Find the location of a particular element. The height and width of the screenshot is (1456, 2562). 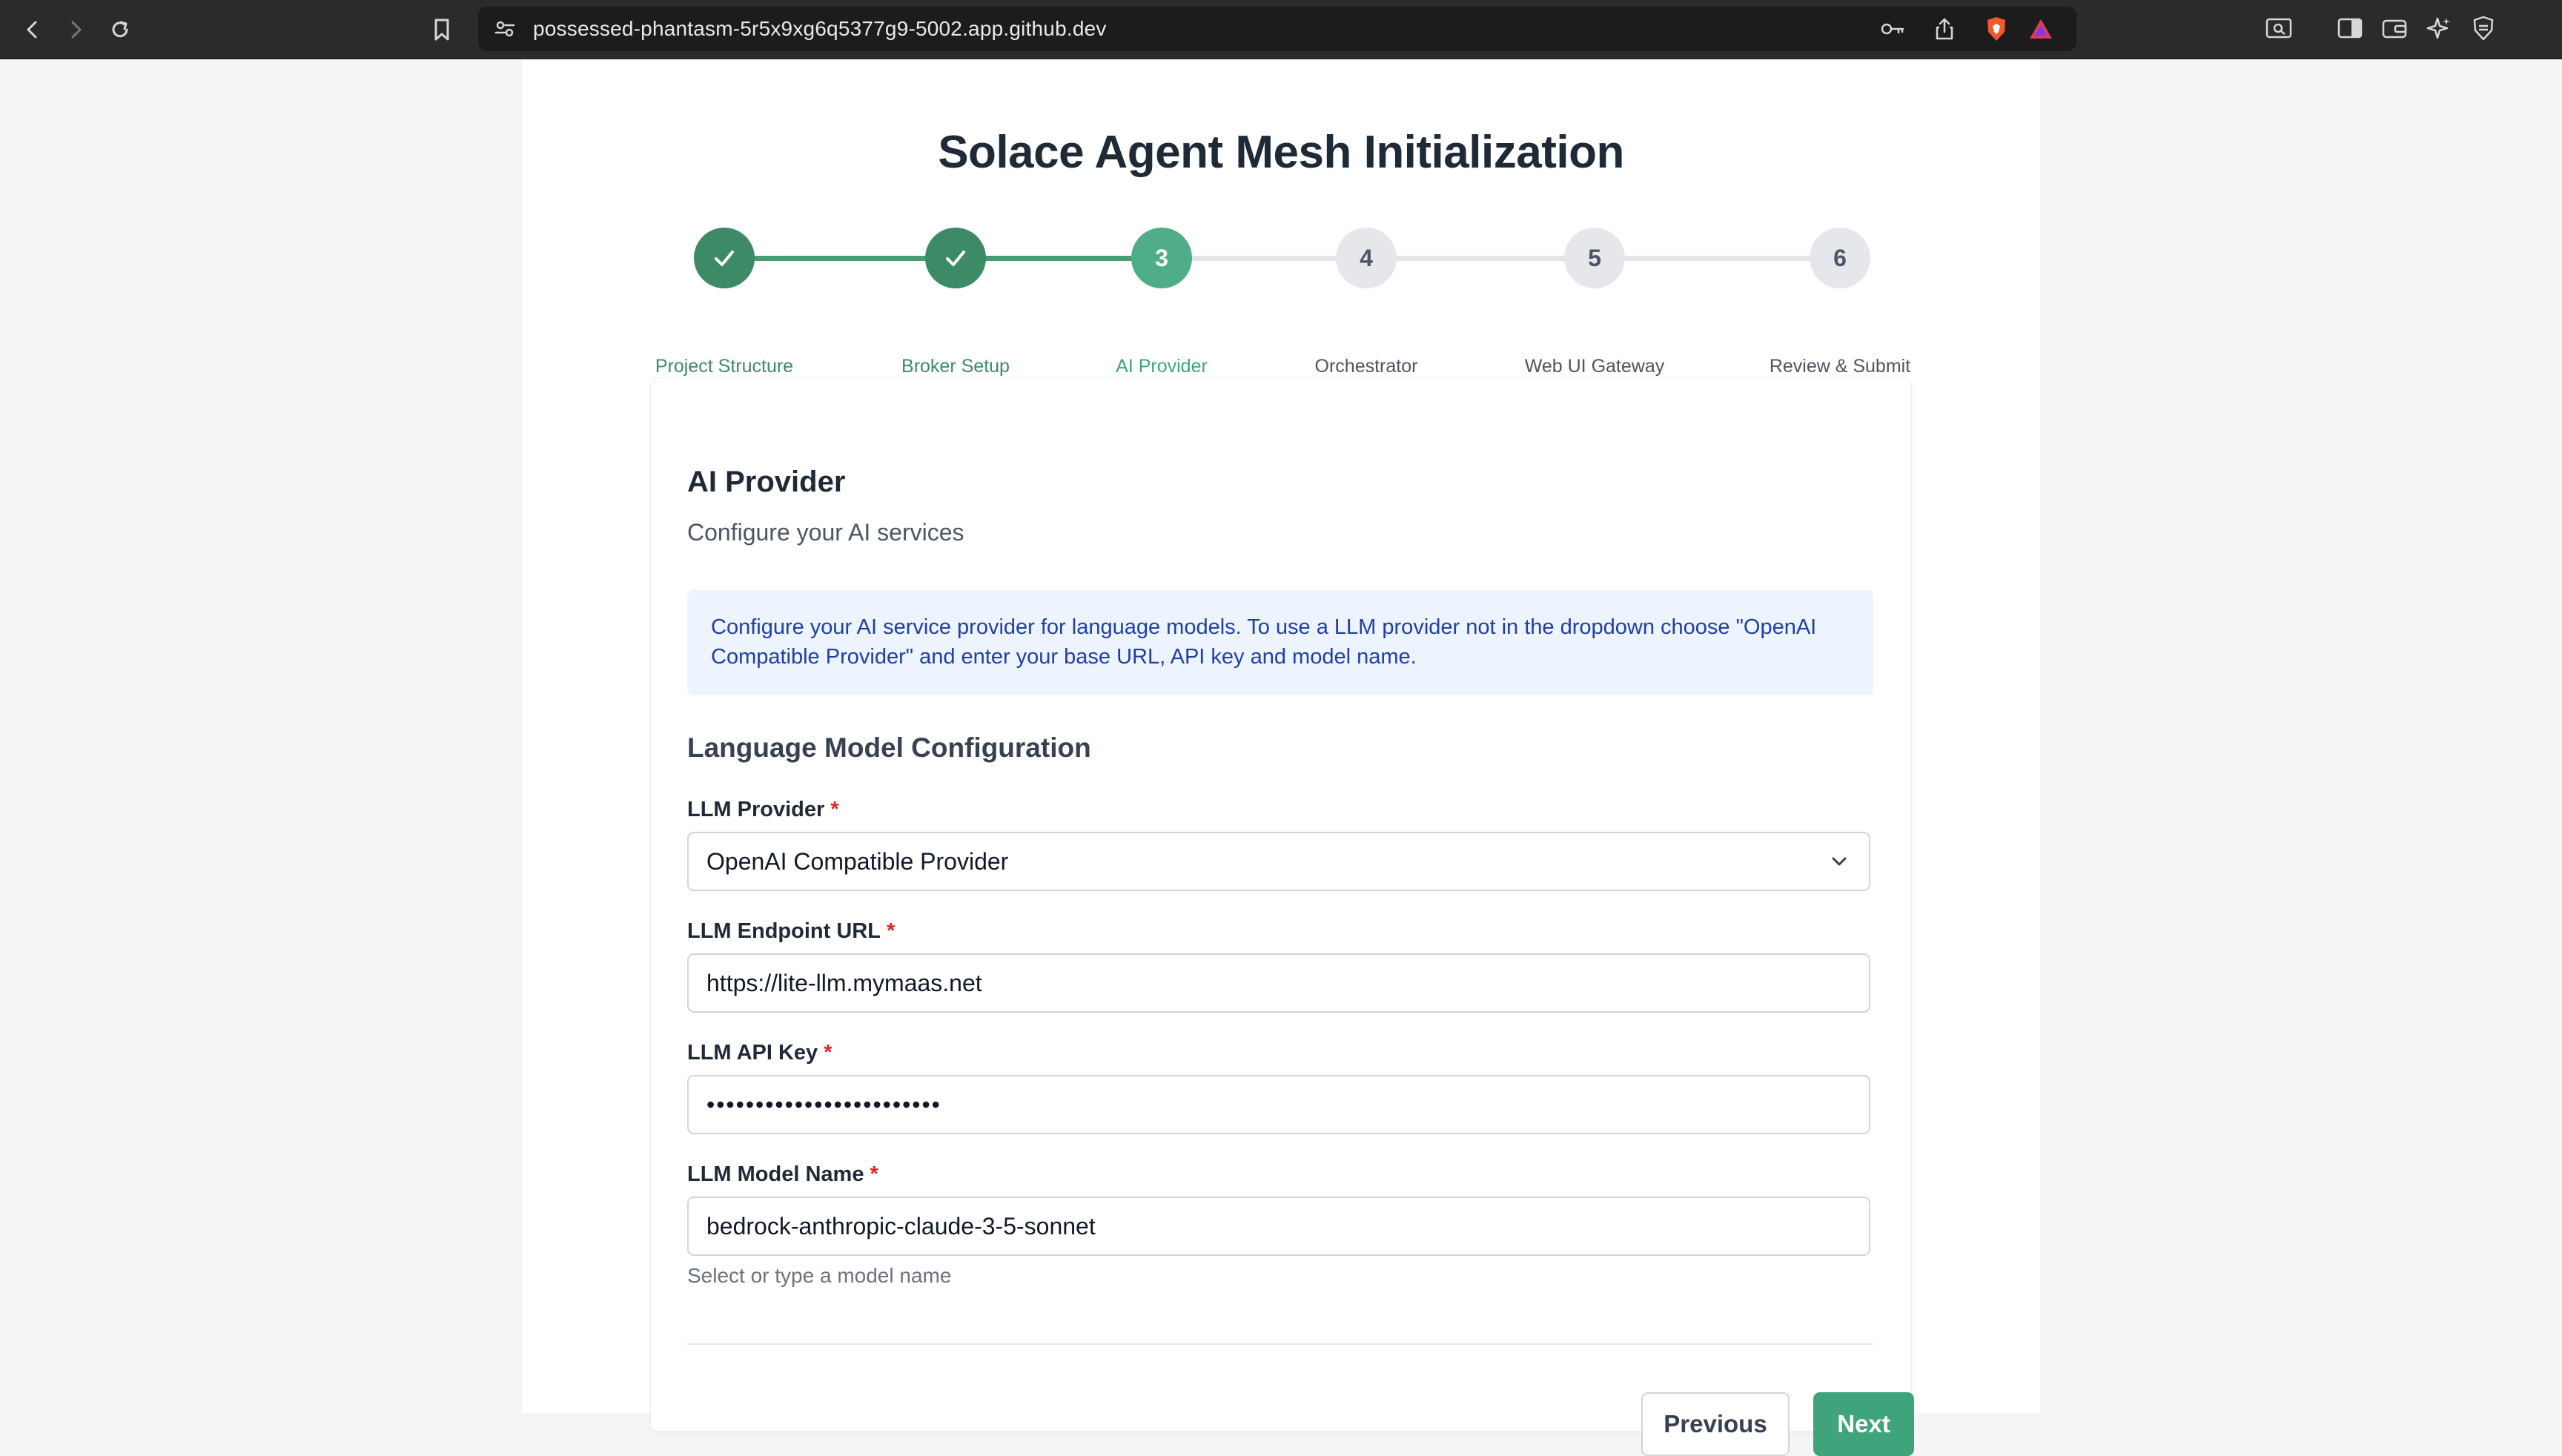

llm-model-hint: Select or type a model name is located at coordinates (819, 1275).